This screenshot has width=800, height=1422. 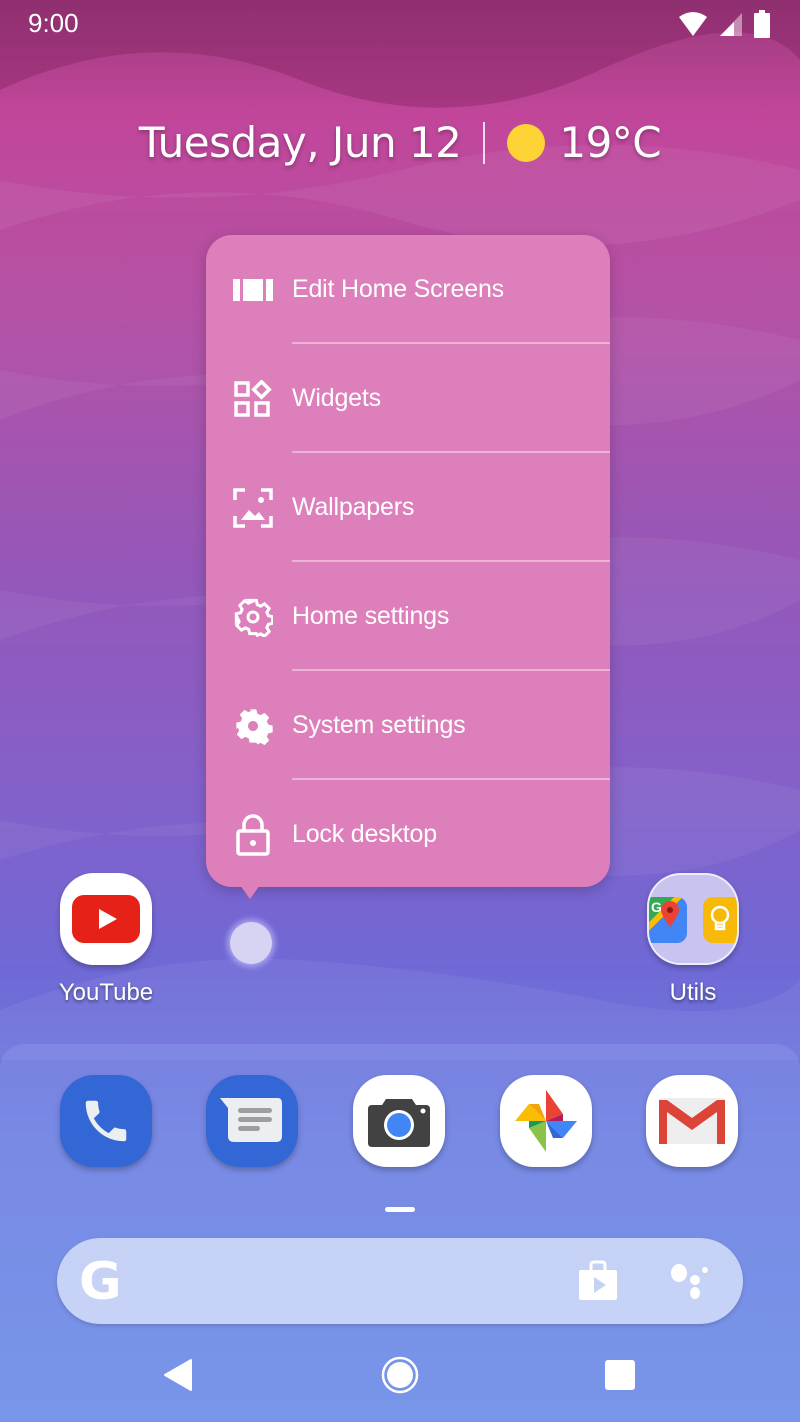 I want to click on messages-icon, so click(x=251, y=1120).